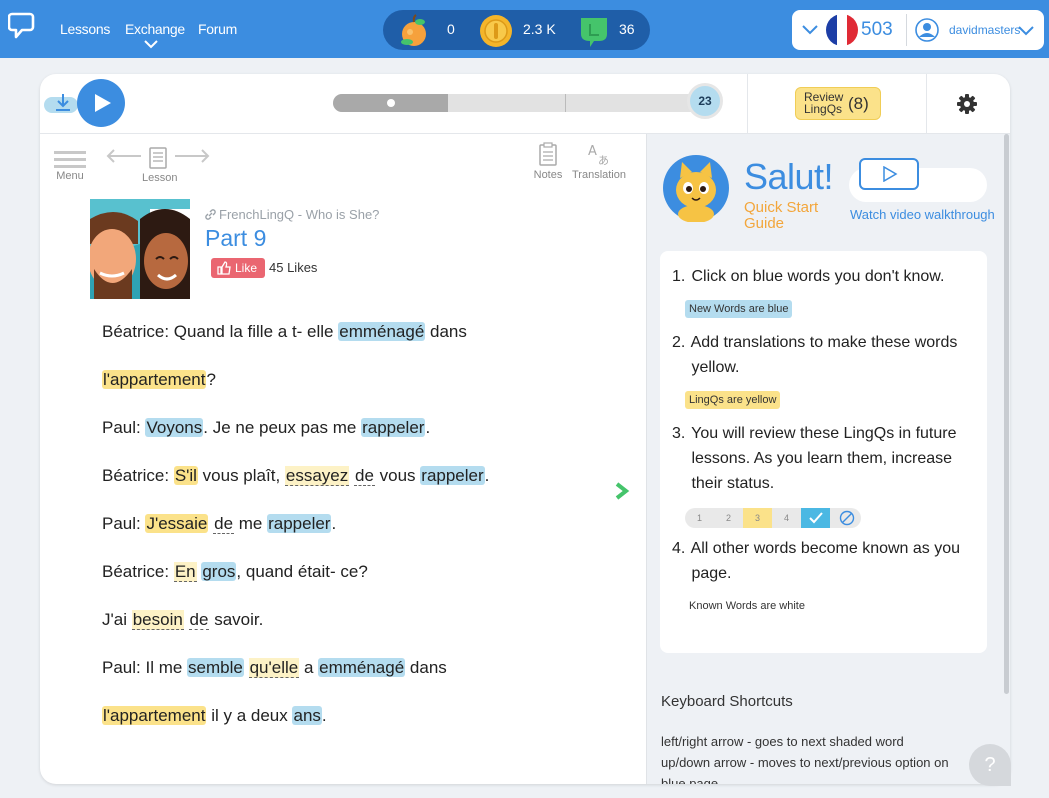 The width and height of the screenshot is (1049, 798). What do you see at coordinates (699, 518) in the screenshot?
I see `status-1: 1` at bounding box center [699, 518].